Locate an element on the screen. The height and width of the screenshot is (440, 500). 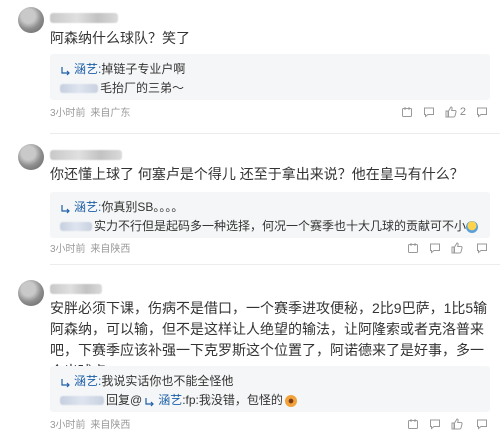
reply-text: 我说实话你也不能全怪他 is located at coordinates (167, 381).